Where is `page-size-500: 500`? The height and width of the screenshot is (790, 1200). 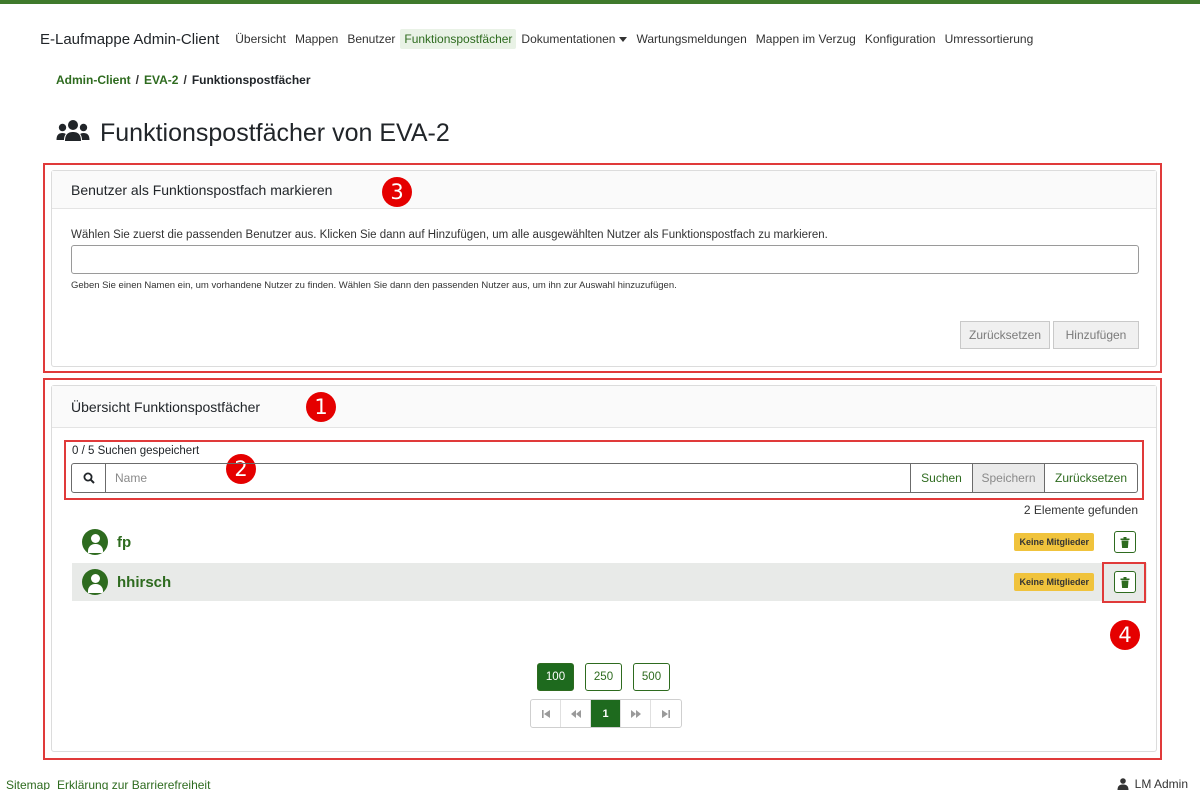 page-size-500: 500 is located at coordinates (651, 677).